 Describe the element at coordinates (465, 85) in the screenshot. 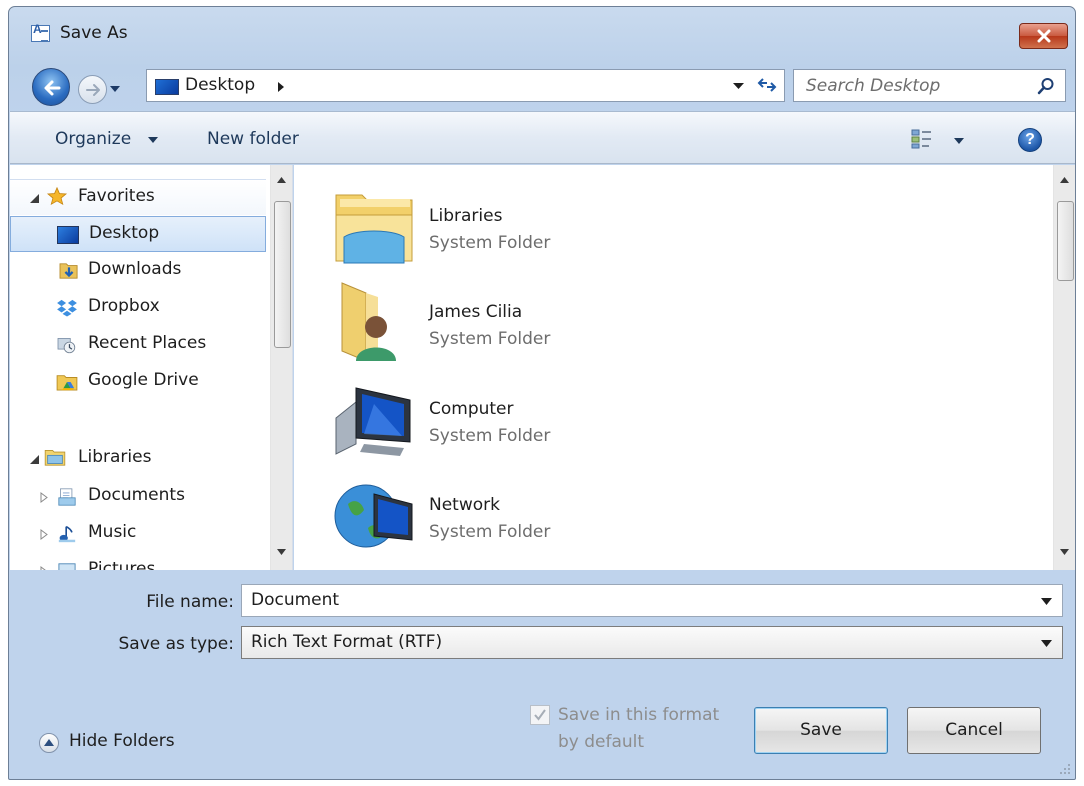

I see `address-bar: Desktop` at that location.